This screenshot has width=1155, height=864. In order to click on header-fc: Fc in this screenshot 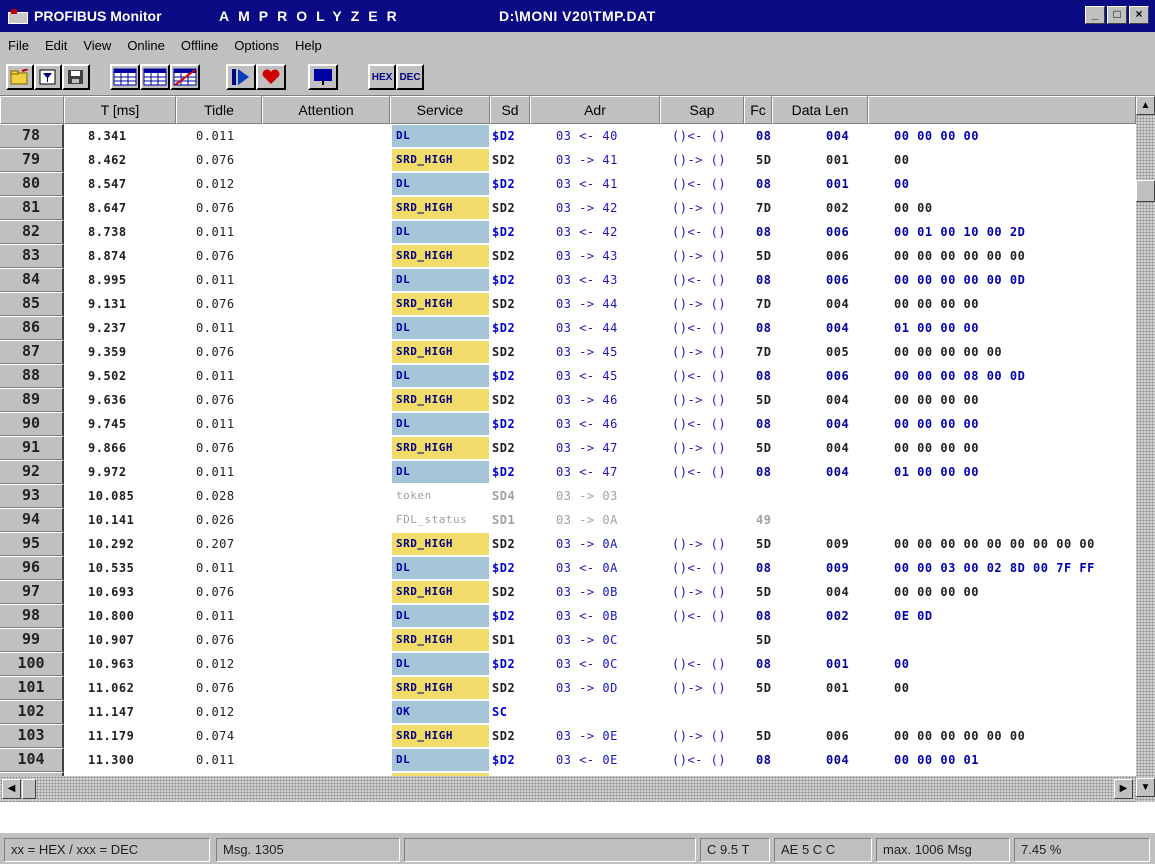, I will do `click(758, 110)`.